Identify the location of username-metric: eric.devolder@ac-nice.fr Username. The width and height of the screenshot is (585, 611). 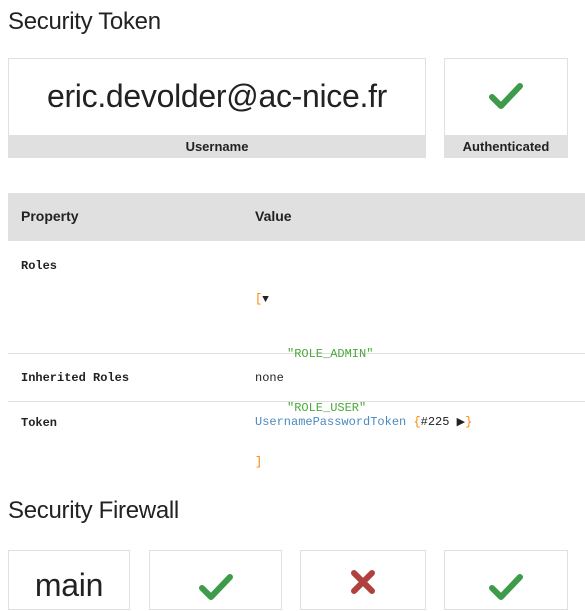
(217, 108).